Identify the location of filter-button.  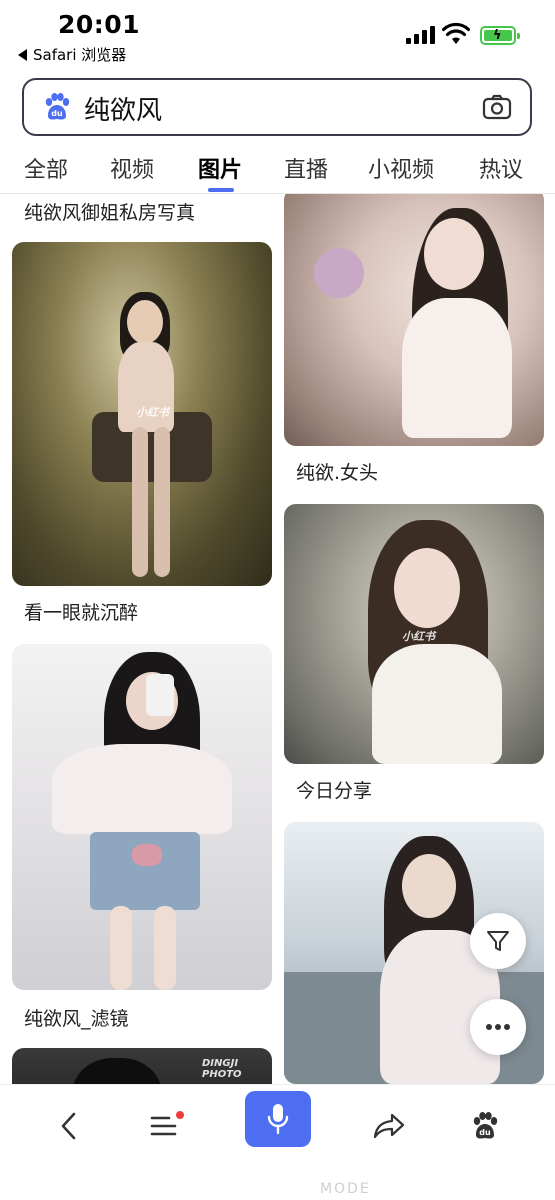
(498, 941).